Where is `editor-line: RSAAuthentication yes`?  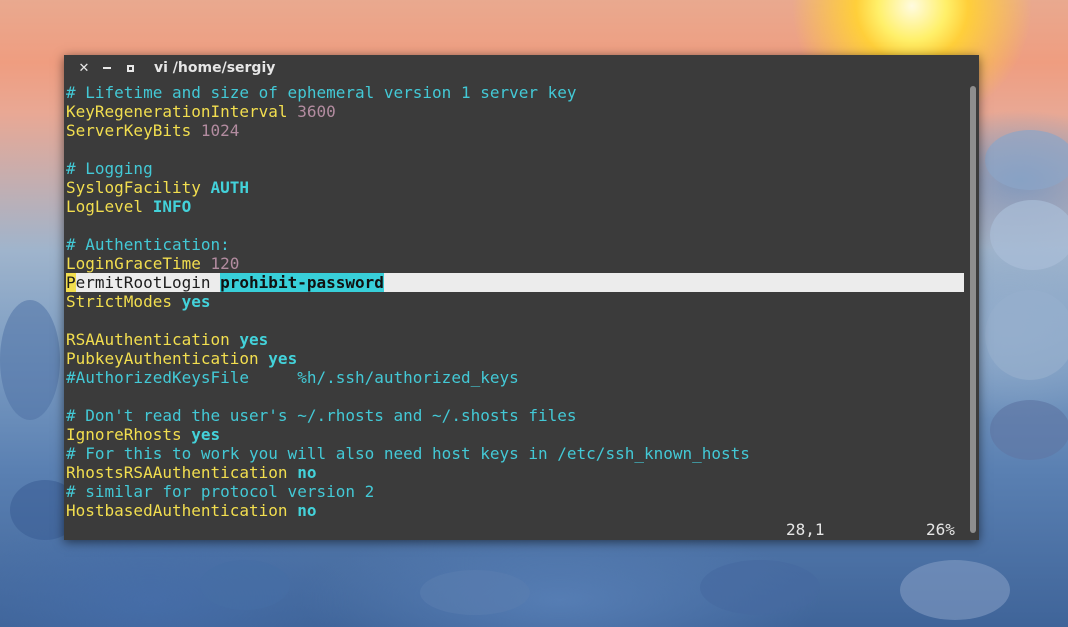 editor-line: RSAAuthentication yes is located at coordinates (167, 339).